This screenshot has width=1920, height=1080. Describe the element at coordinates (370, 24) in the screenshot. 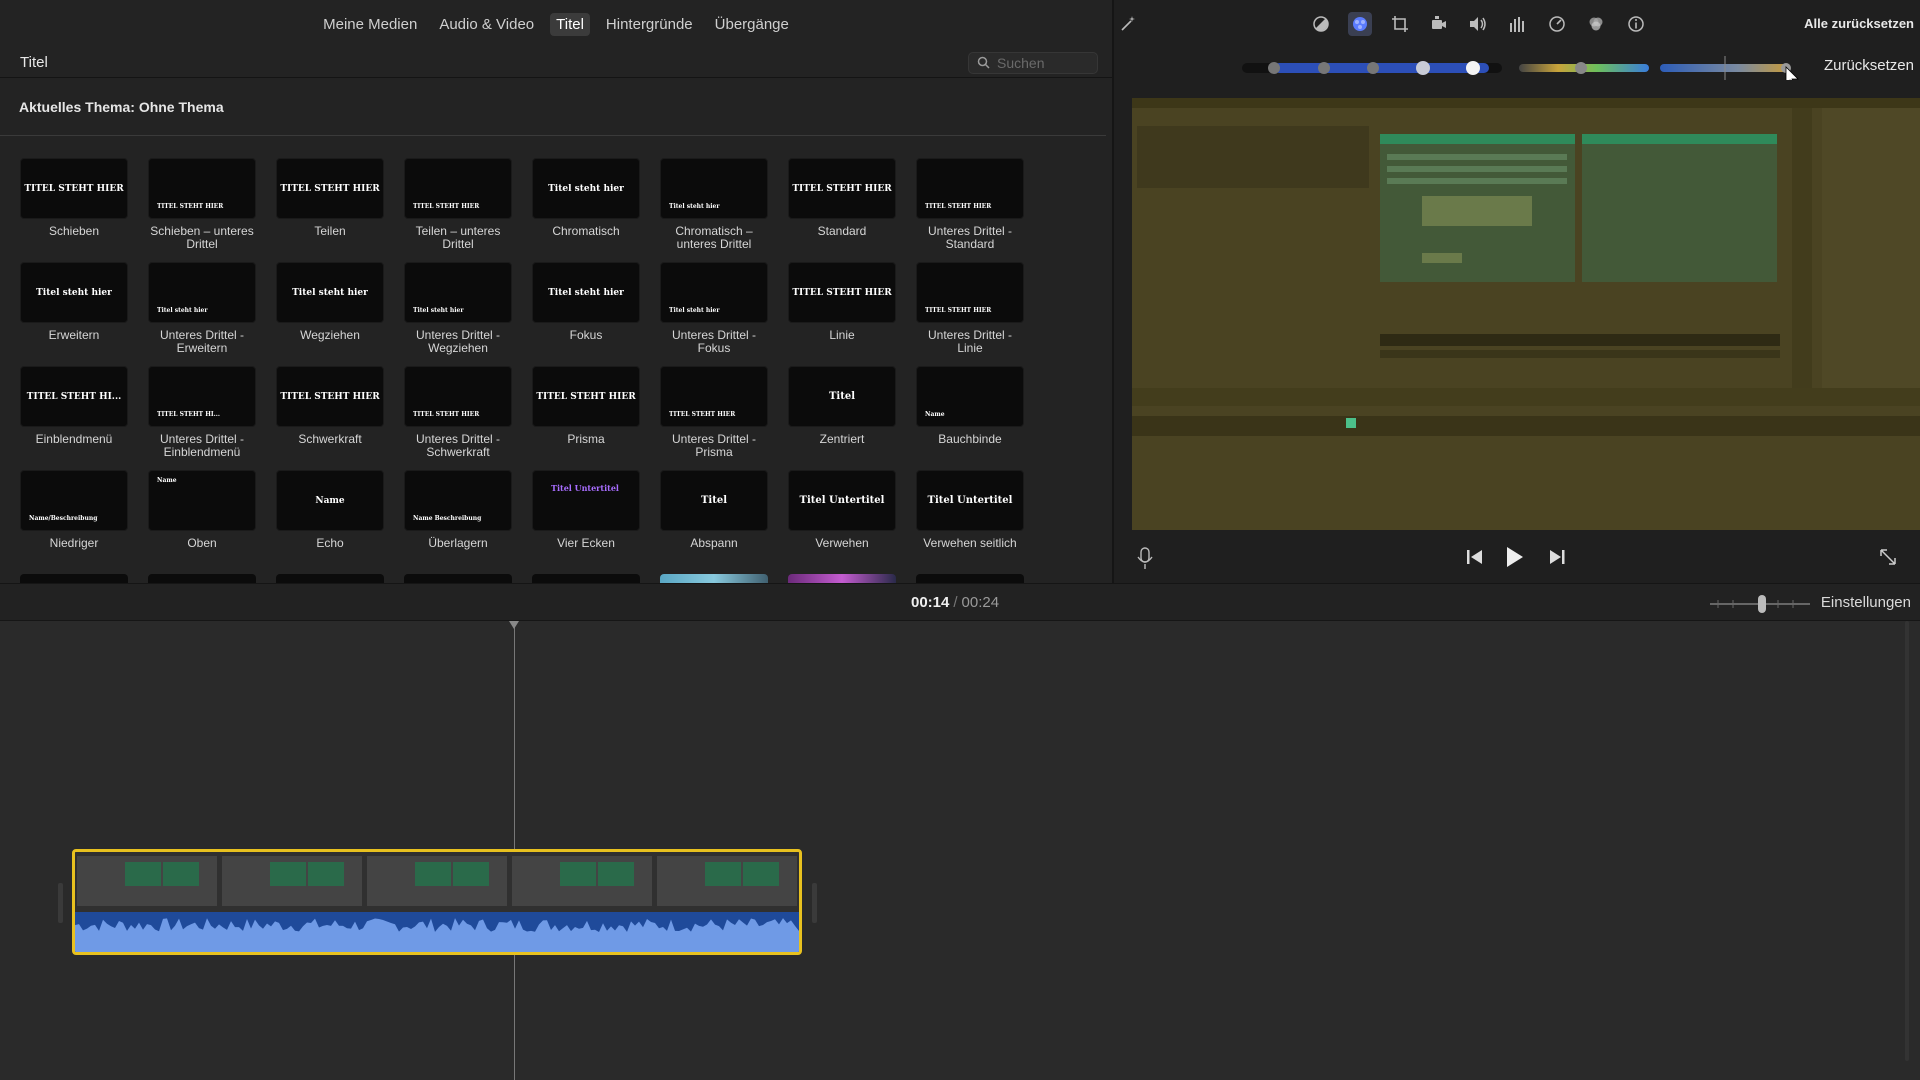

I see `tab-meine-medien: Meine Medien` at that location.